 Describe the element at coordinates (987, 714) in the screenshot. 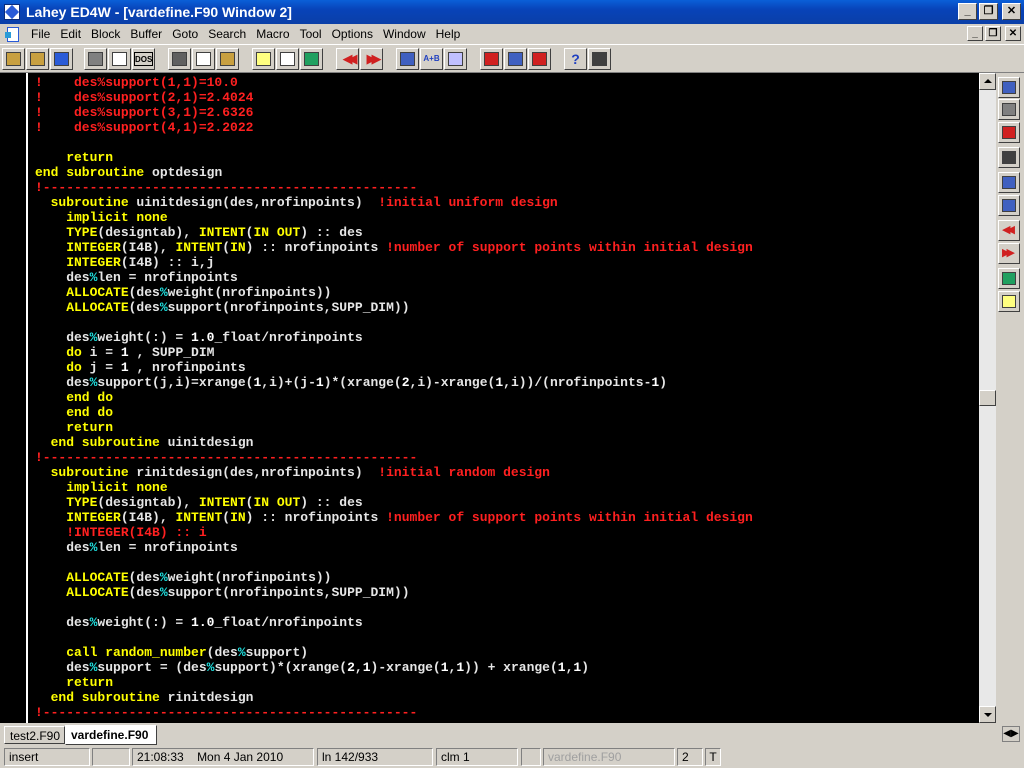

I see `scroll-down-button` at that location.